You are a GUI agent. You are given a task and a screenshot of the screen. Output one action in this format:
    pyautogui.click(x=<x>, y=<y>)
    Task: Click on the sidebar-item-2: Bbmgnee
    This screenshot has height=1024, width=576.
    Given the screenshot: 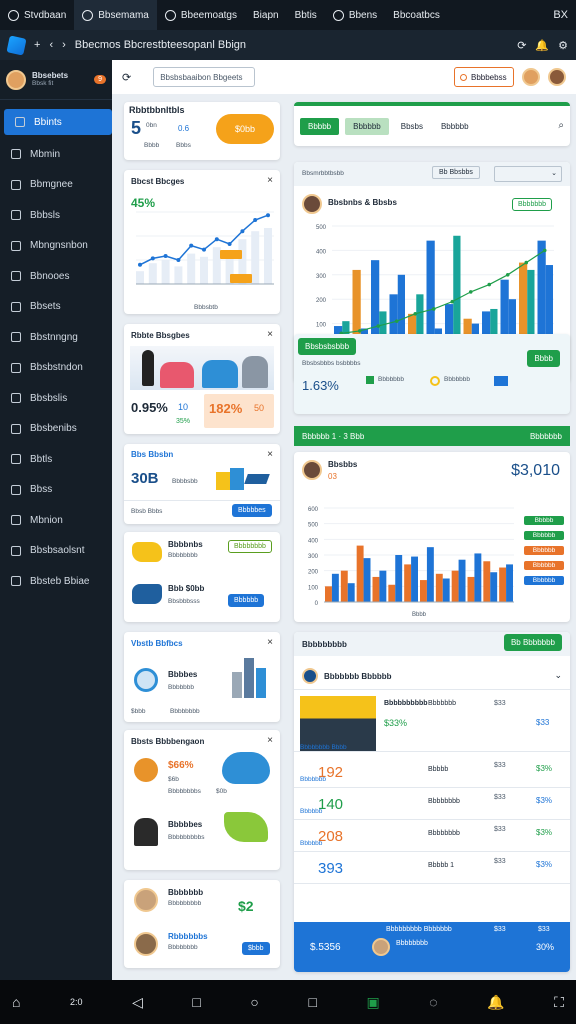 What is the action you would take?
    pyautogui.click(x=56, y=185)
    